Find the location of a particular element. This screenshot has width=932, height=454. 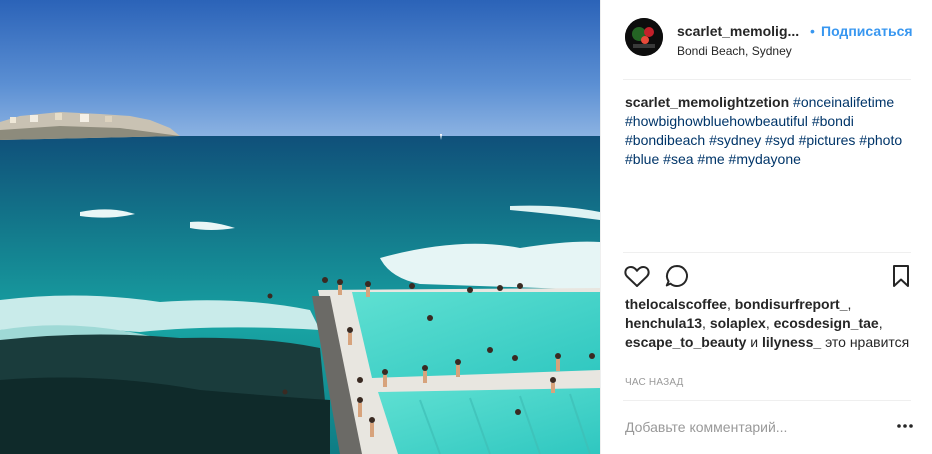

likes-and: и is located at coordinates (754, 342).